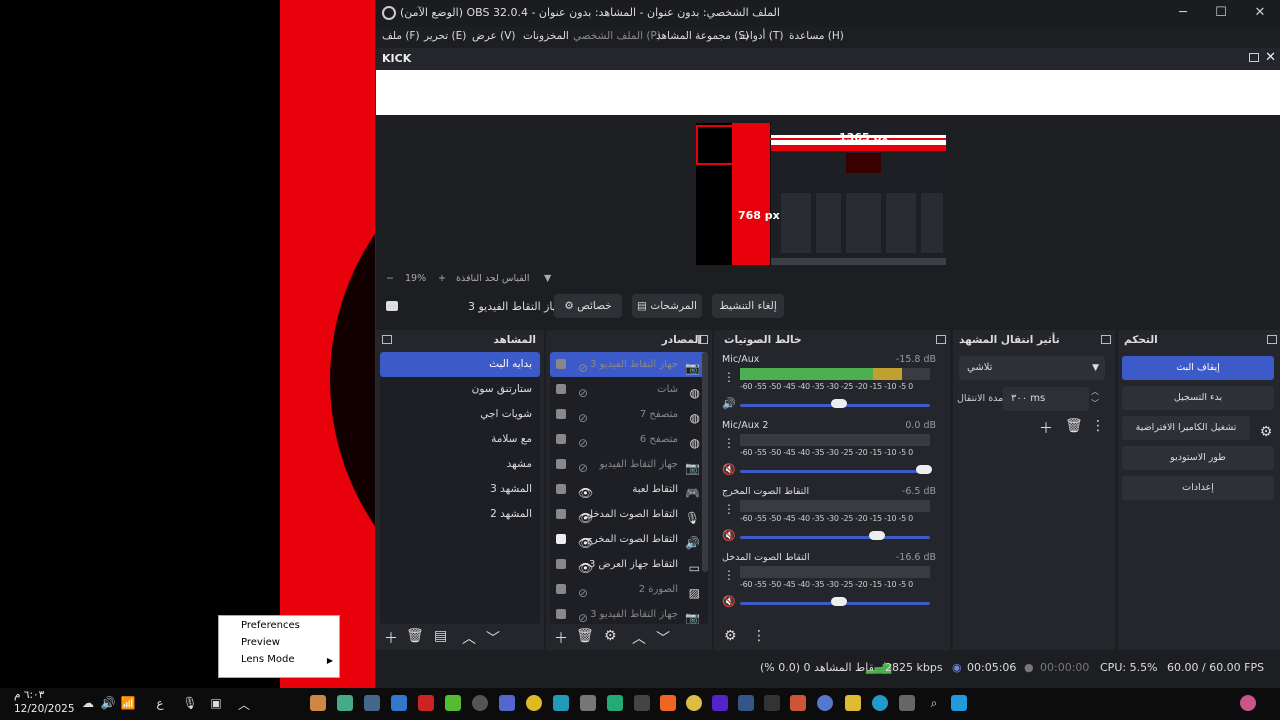 Image resolution: width=1280 pixels, height=720 pixels. What do you see at coordinates (546, 36) in the screenshot?
I see `menu-docks: المخزونات` at bounding box center [546, 36].